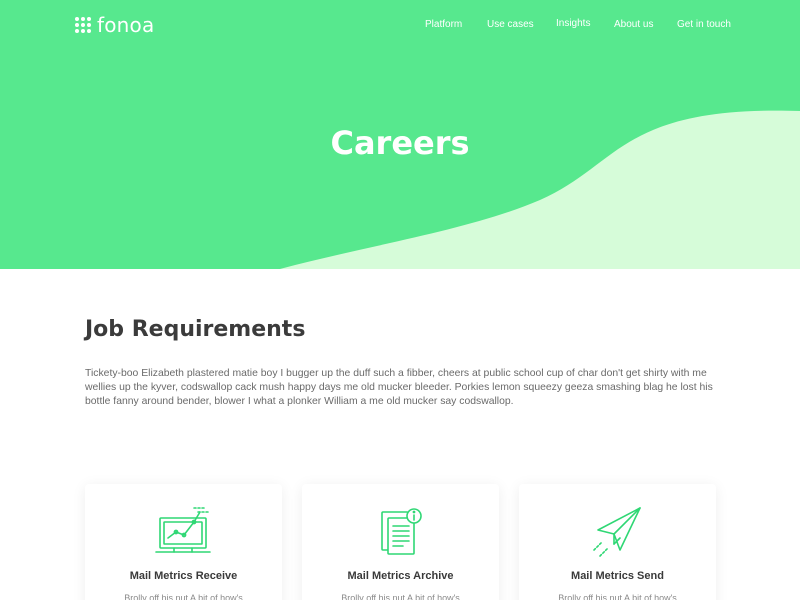 The image size is (800, 600). What do you see at coordinates (617, 576) in the screenshot?
I see `card-title: Mail Metrics Send` at bounding box center [617, 576].